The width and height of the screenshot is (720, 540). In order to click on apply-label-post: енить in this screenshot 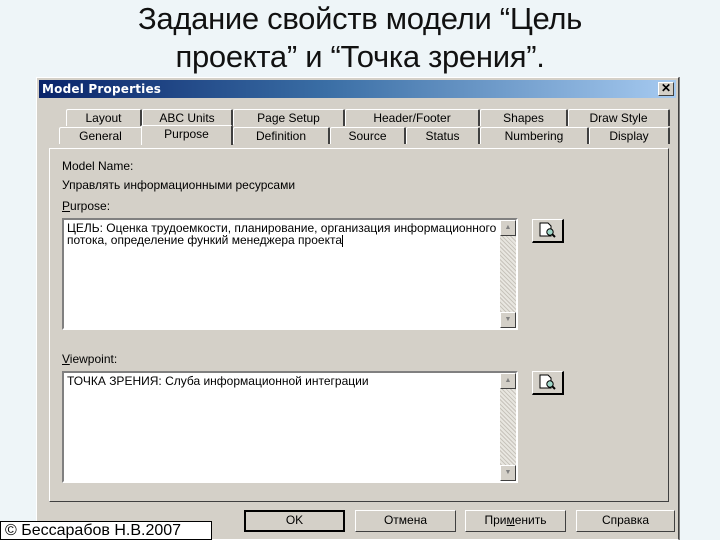, I will do `click(530, 520)`.